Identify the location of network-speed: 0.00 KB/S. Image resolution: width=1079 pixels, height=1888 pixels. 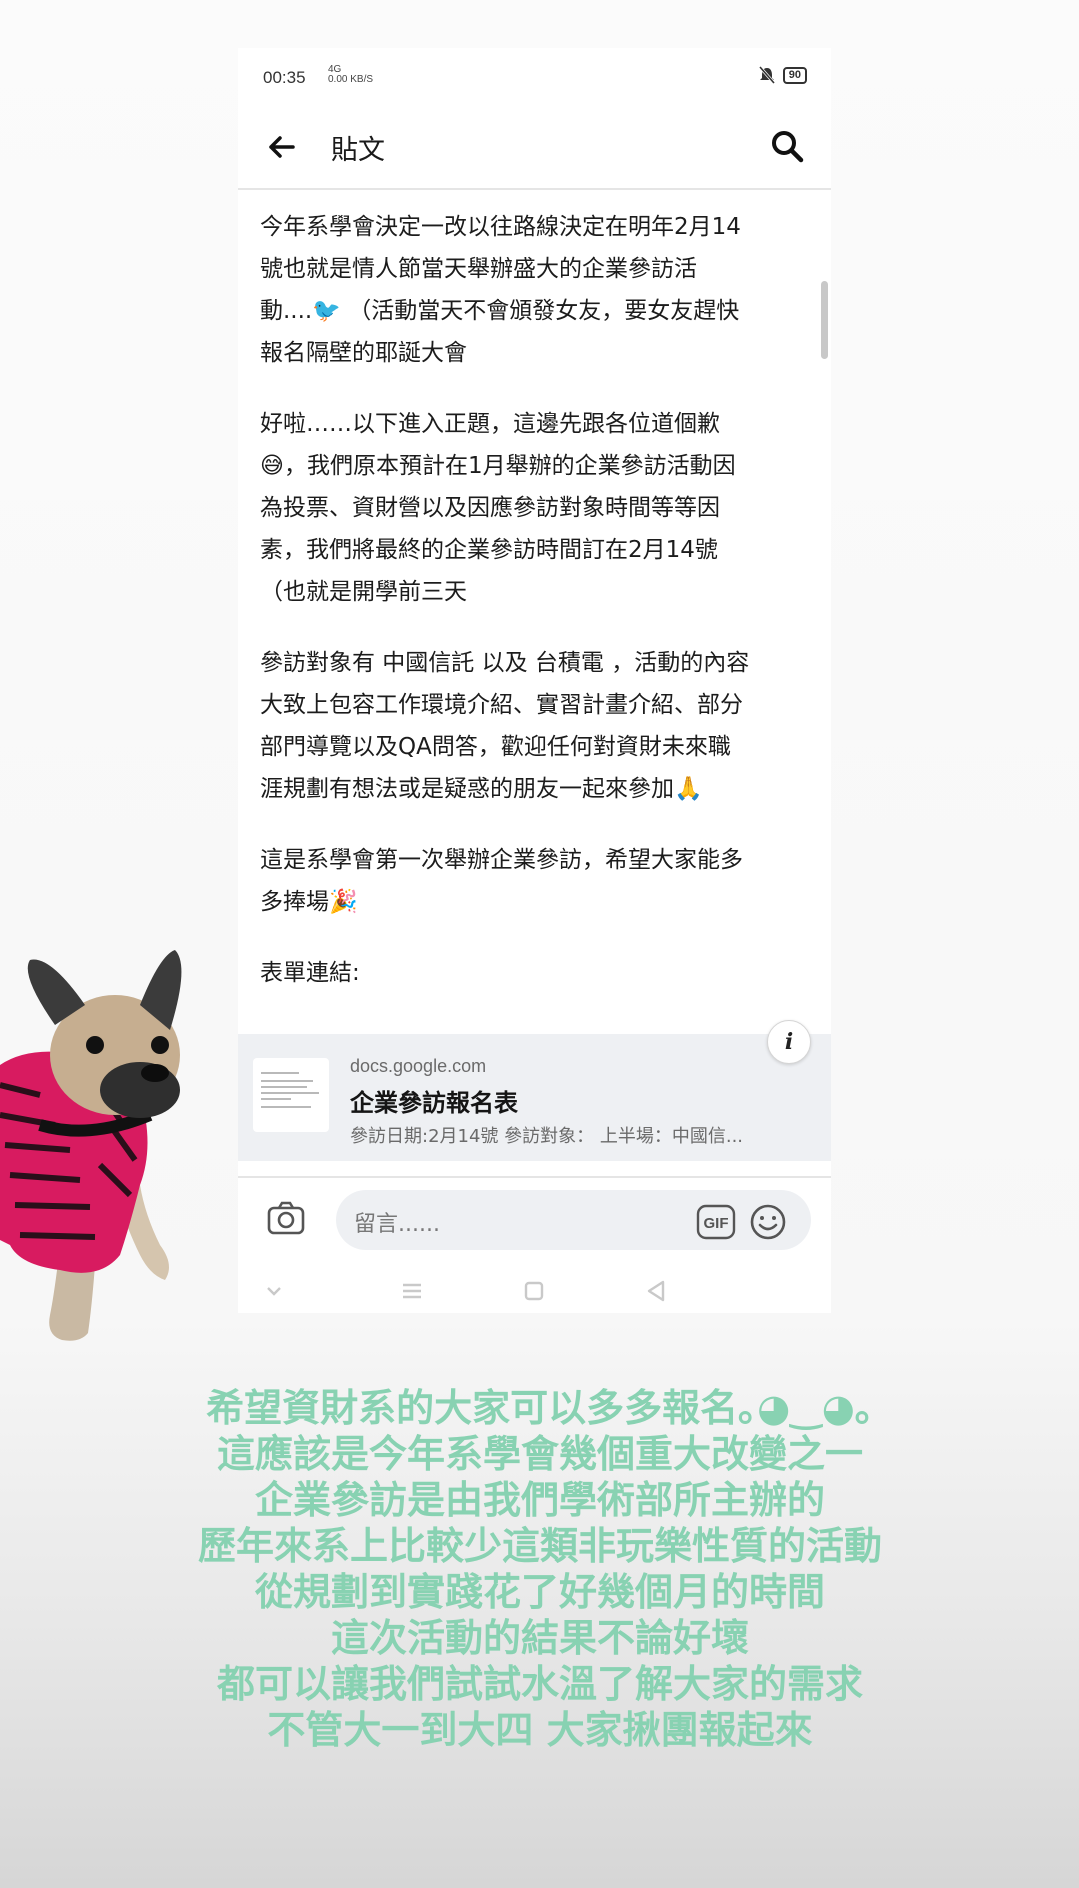
(351, 79).